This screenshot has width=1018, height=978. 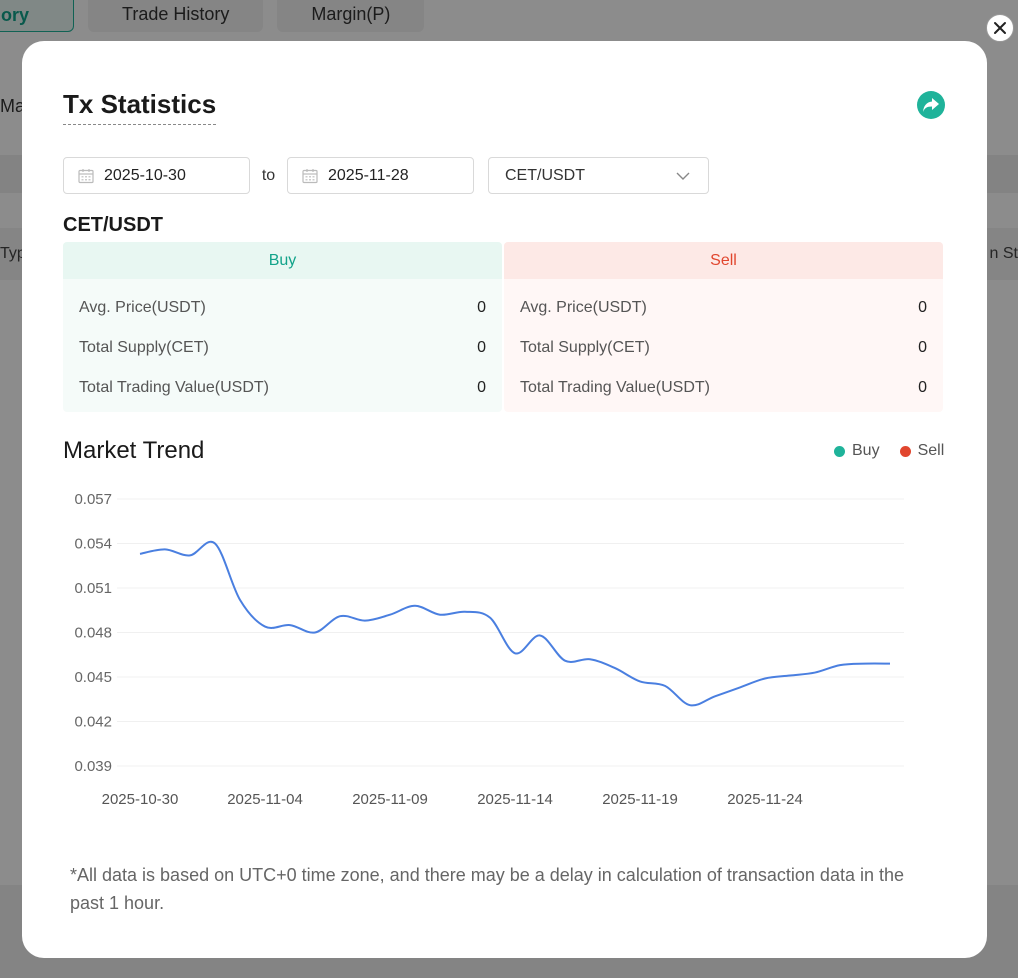 I want to click on y-tick-label: 0.048, so click(x=93, y=633).